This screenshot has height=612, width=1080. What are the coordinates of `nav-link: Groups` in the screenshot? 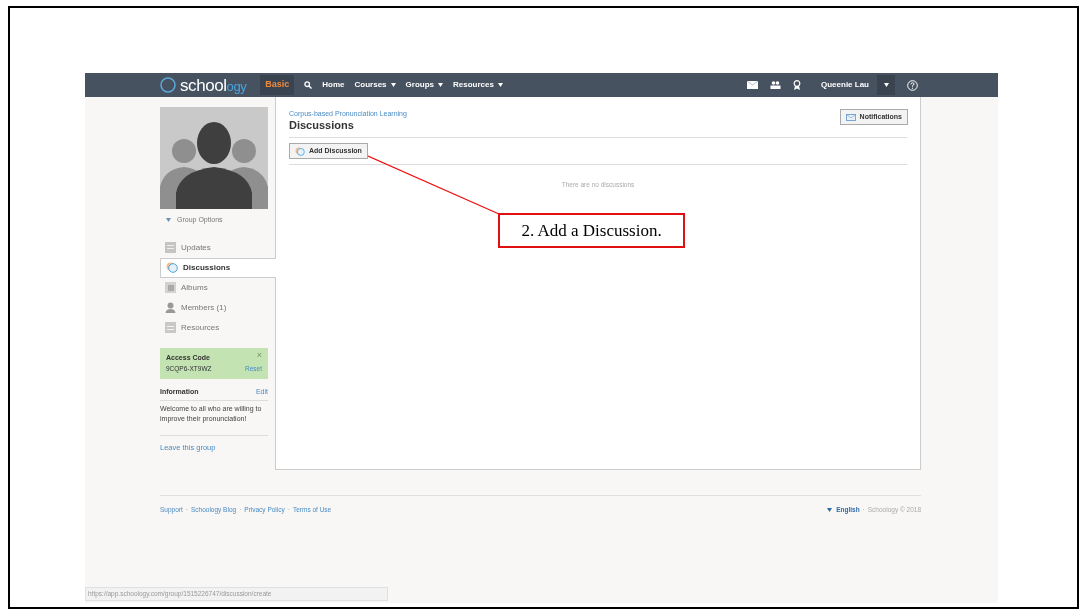 It's located at (424, 85).